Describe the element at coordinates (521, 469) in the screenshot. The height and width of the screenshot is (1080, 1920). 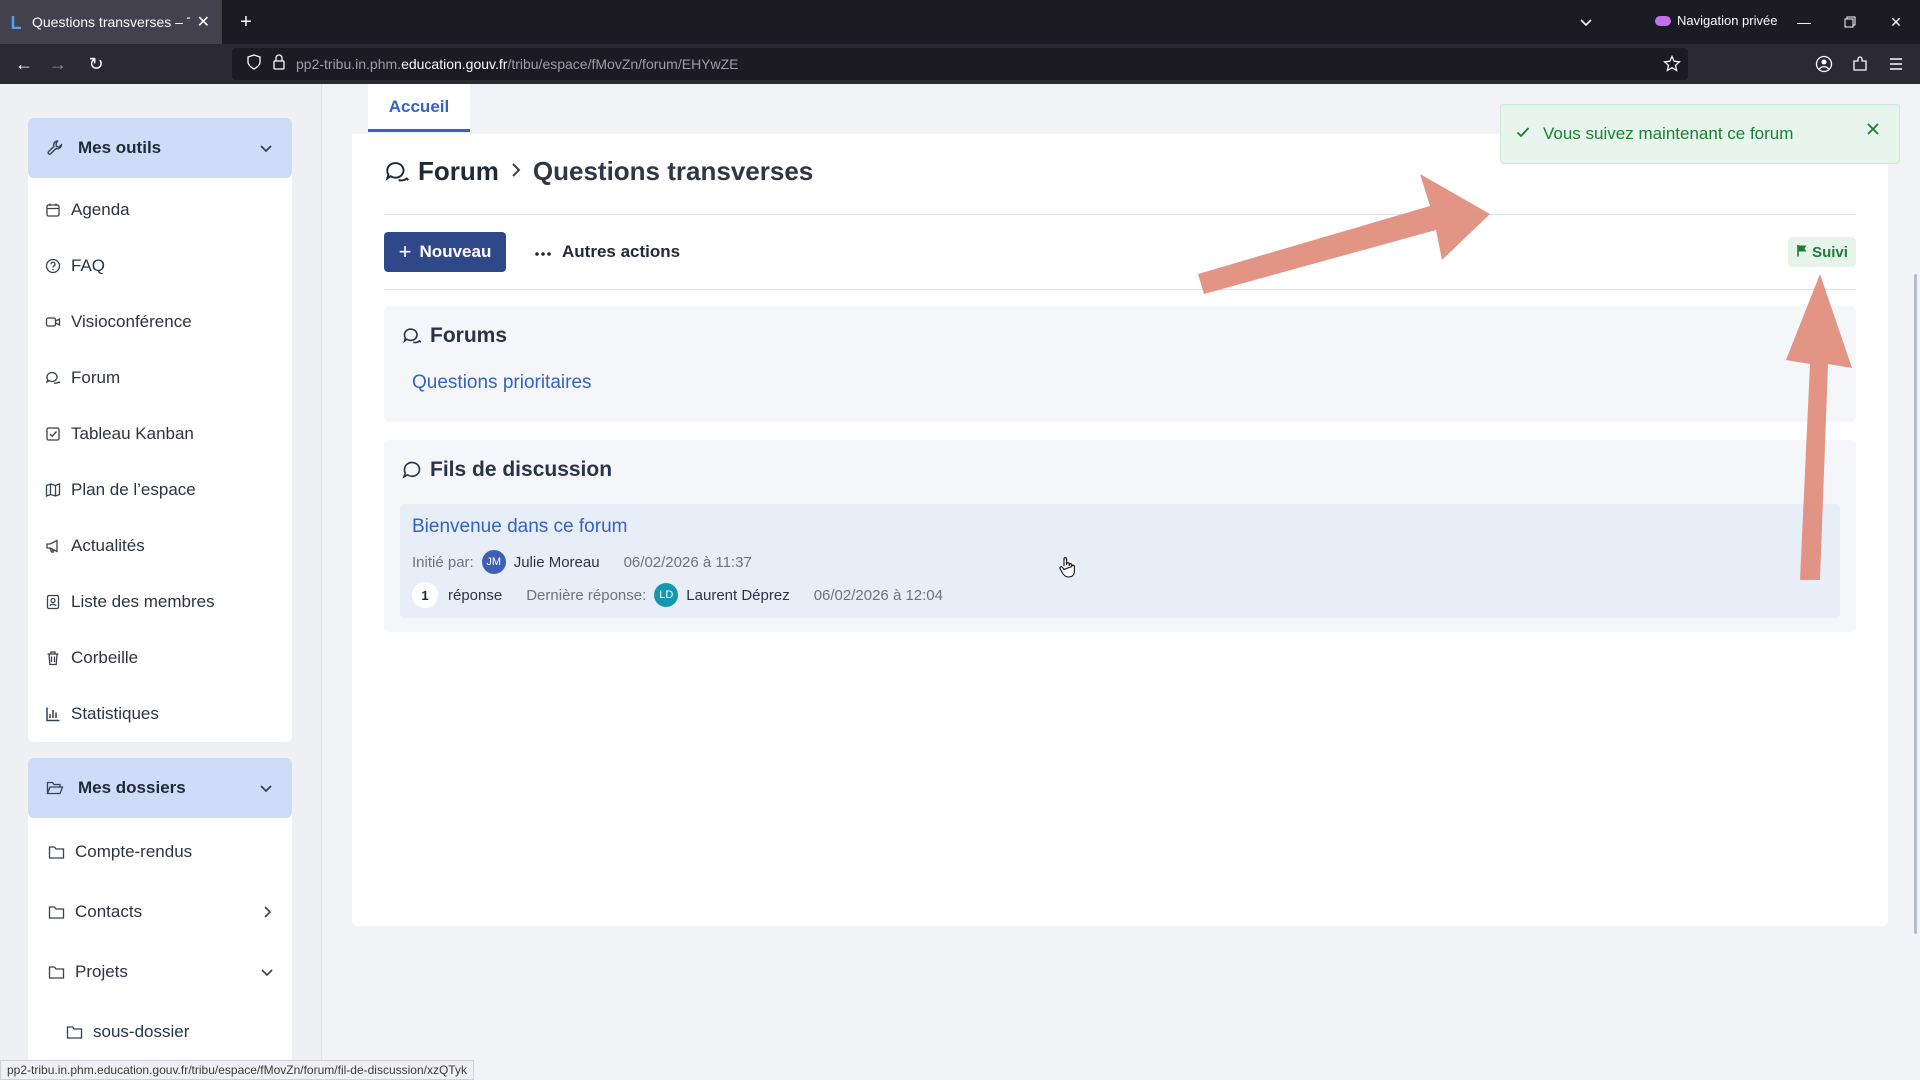
I see `threads-title-label: Fils de discussion` at that location.